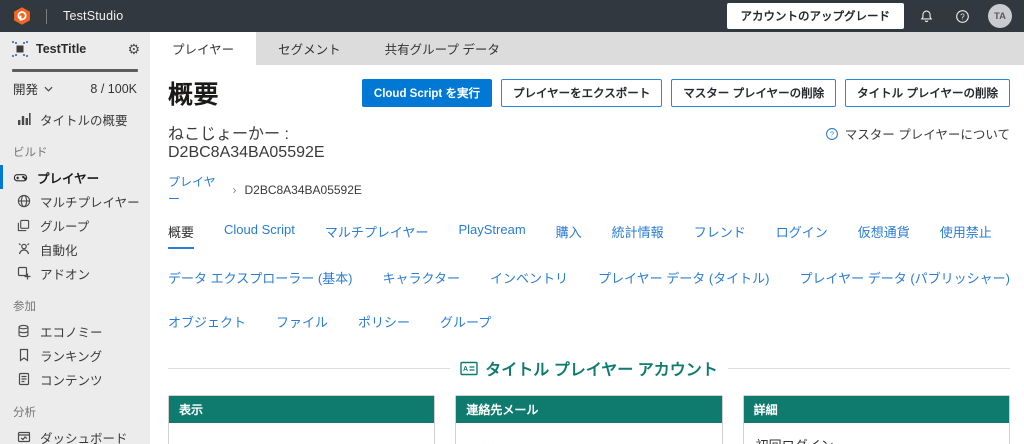 This screenshot has width=1024, height=444. What do you see at coordinates (876, 439) in the screenshot?
I see `first-login-label: 初回ログイン` at bounding box center [876, 439].